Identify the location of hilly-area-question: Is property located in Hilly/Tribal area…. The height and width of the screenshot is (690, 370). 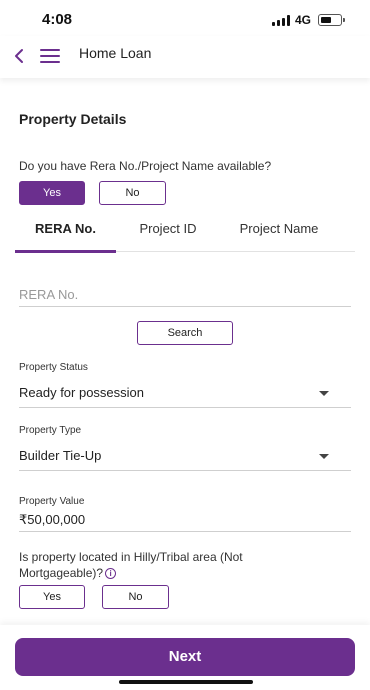
(169, 565).